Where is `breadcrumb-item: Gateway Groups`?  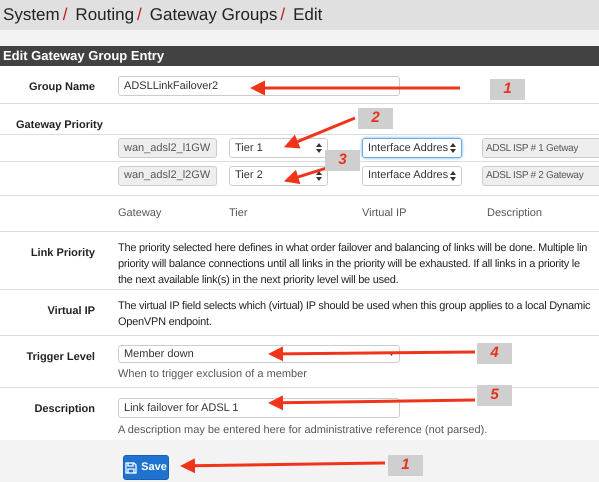
breadcrumb-item: Gateway Groups is located at coordinates (214, 15).